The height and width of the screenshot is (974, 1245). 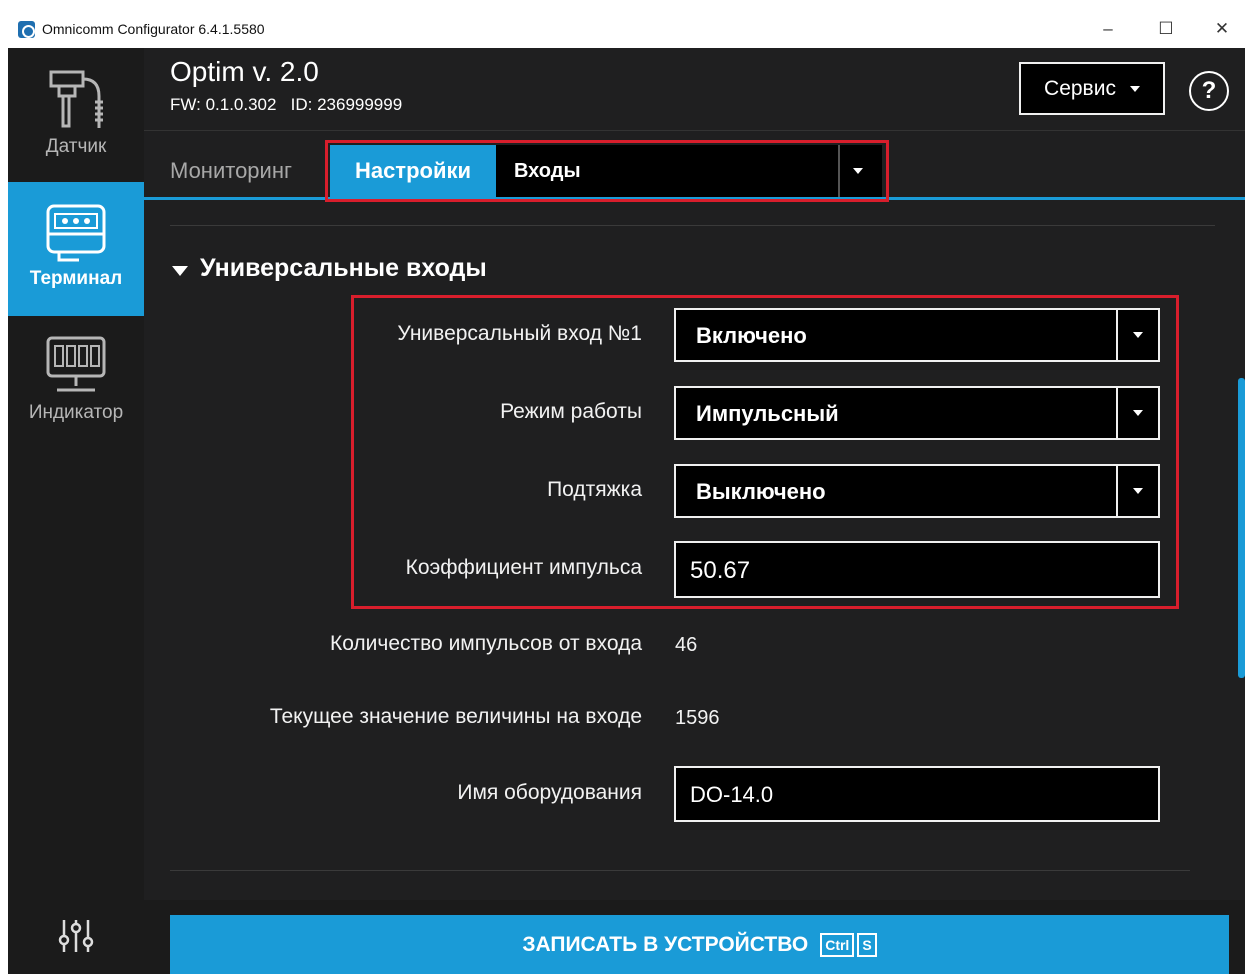 What do you see at coordinates (244, 71) in the screenshot?
I see `device-name: Optim v. 2.0` at bounding box center [244, 71].